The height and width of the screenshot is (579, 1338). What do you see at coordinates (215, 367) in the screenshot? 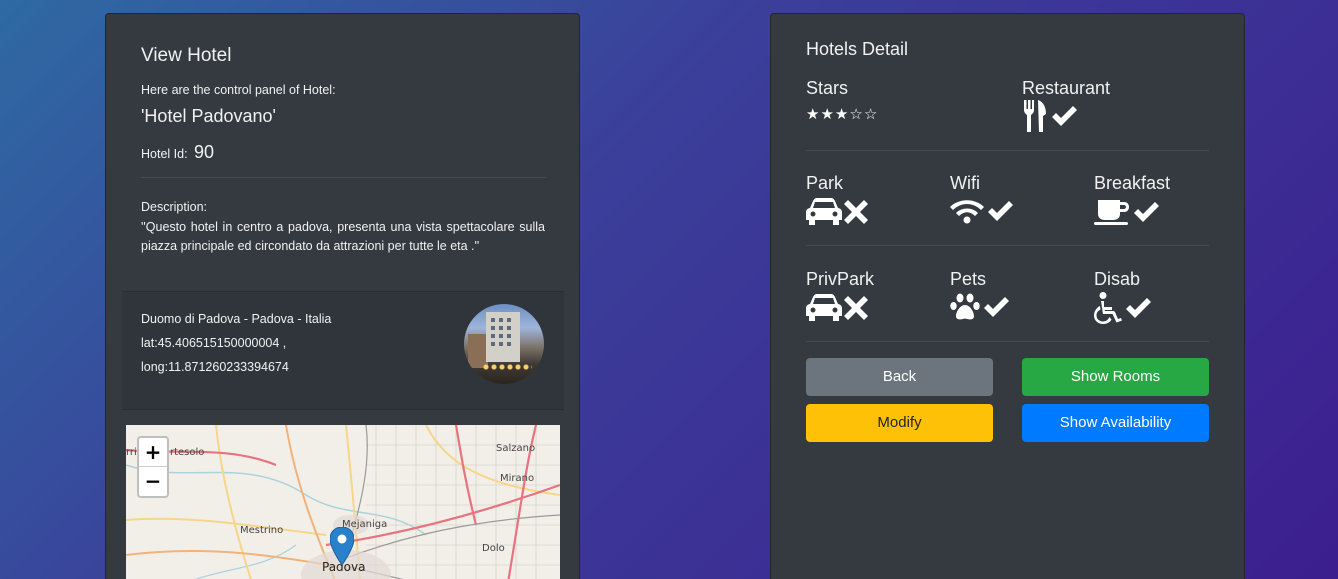
I see `location-long: long:11.871260233394674` at bounding box center [215, 367].